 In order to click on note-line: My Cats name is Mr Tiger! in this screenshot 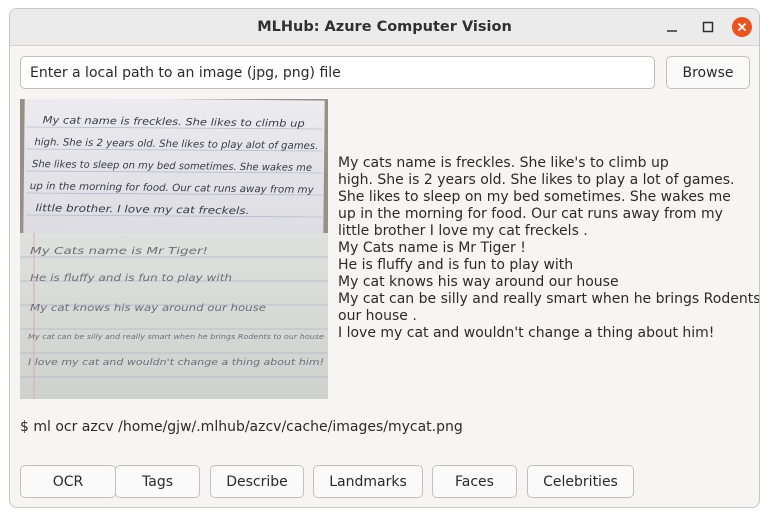, I will do `click(119, 251)`.